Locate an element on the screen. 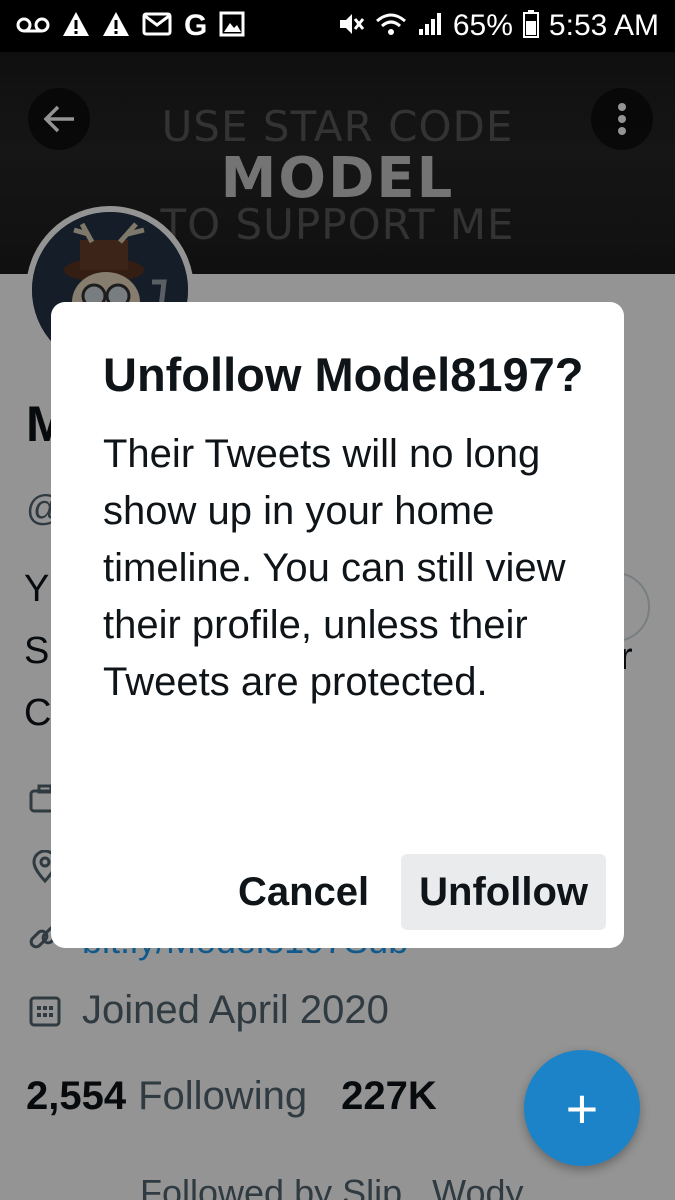 This screenshot has height=1200, width=675. mute-icon is located at coordinates (351, 26).